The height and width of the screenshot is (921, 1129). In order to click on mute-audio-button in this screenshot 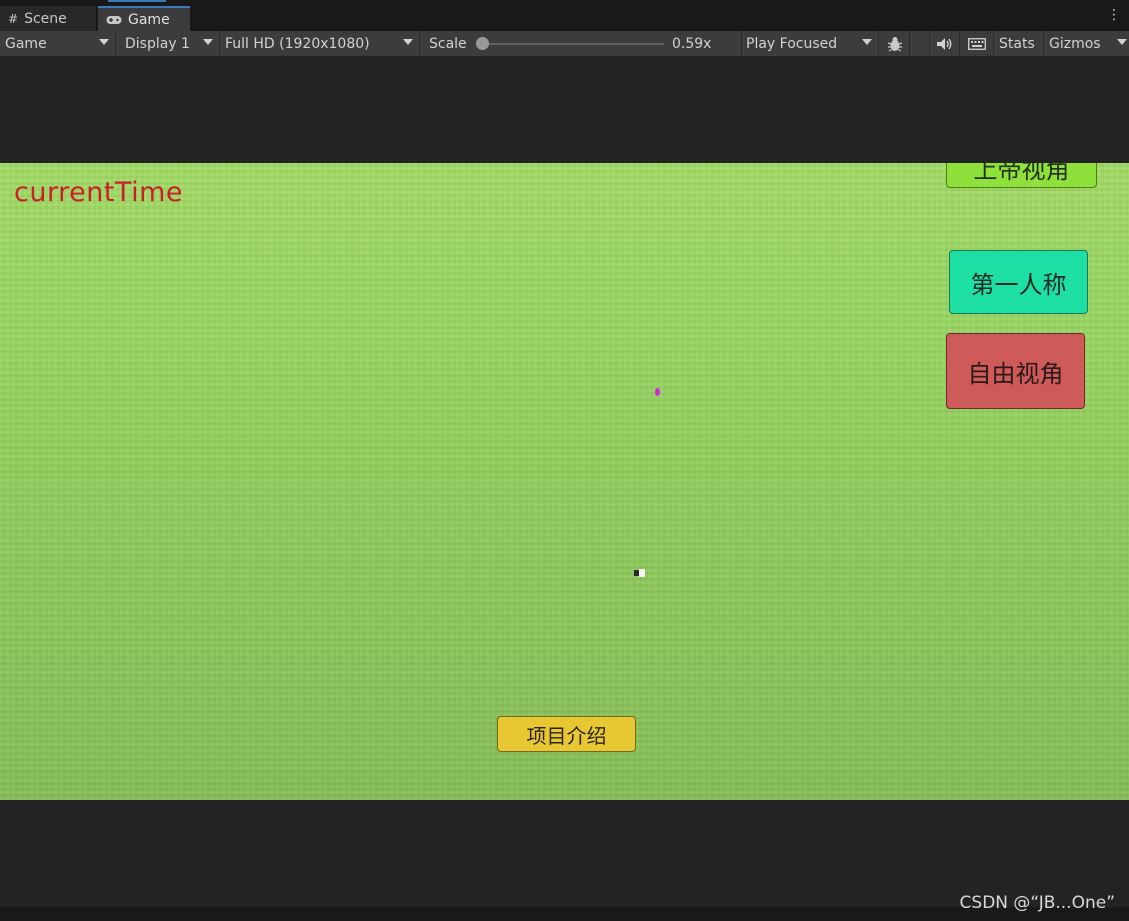, I will do `click(945, 43)`.